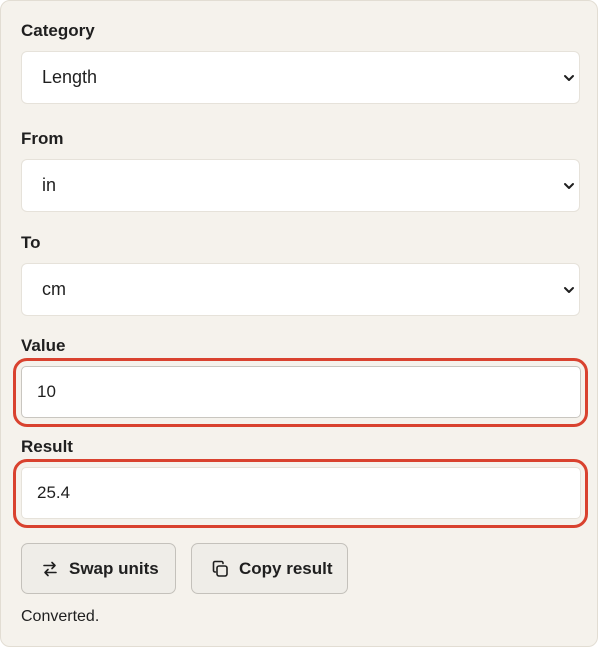  What do you see at coordinates (42, 138) in the screenshot?
I see `from-label: From` at bounding box center [42, 138].